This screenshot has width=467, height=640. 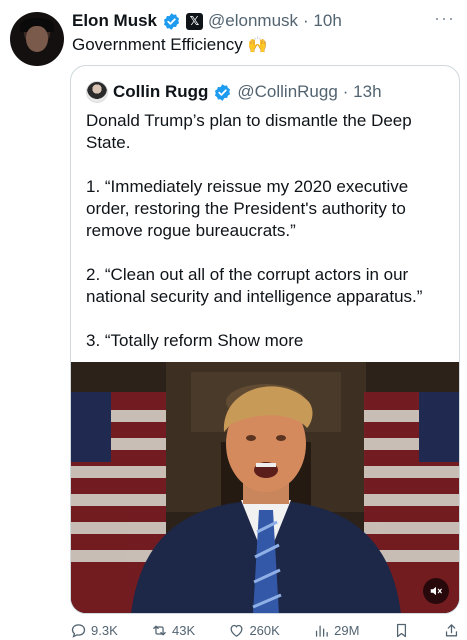 I want to click on more-icon: ···, so click(x=444, y=18).